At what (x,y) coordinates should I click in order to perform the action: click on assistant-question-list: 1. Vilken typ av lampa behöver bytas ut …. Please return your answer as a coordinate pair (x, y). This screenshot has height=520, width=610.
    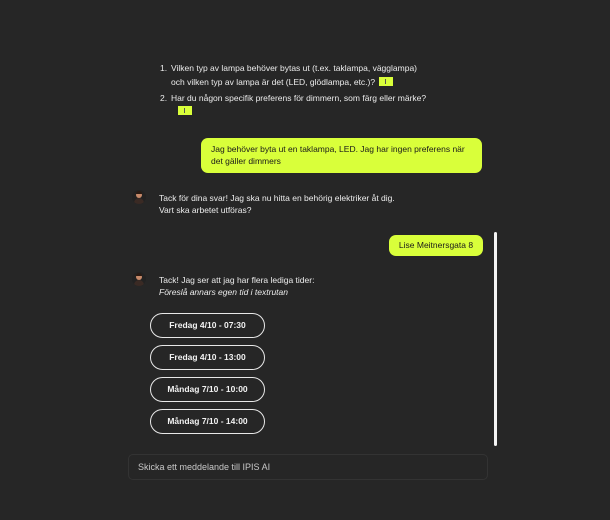
    Looking at the image, I should click on (310, 88).